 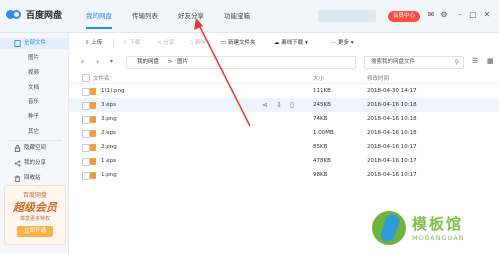 What do you see at coordinates (438, 224) in the screenshot?
I see `watermark-title: 模板馆` at bounding box center [438, 224].